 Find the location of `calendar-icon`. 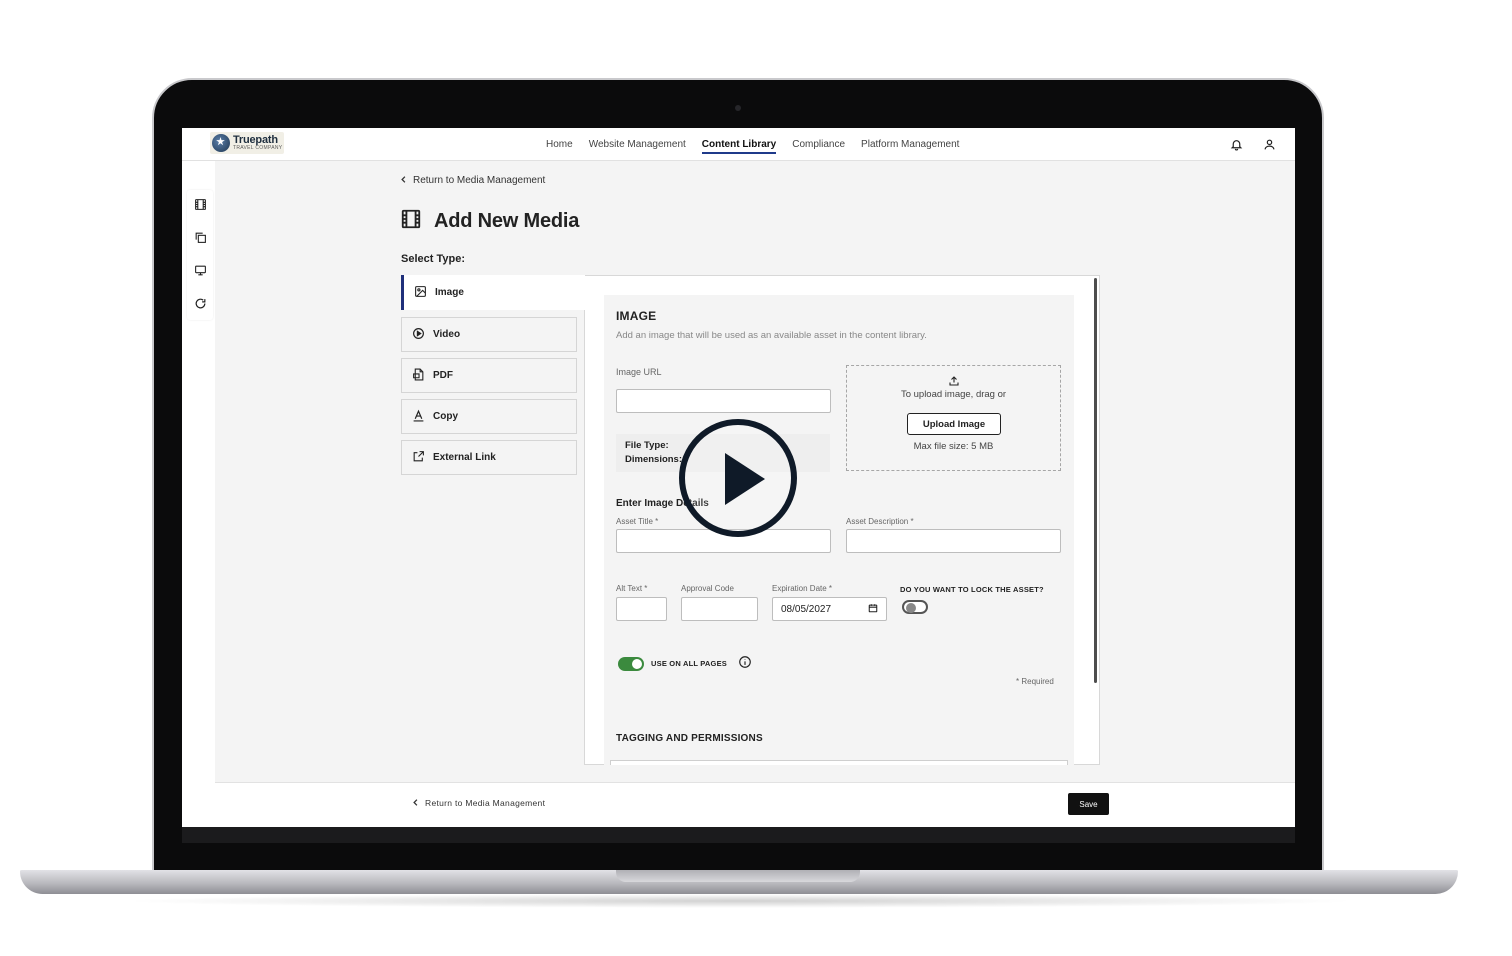

calendar-icon is located at coordinates (873, 609).